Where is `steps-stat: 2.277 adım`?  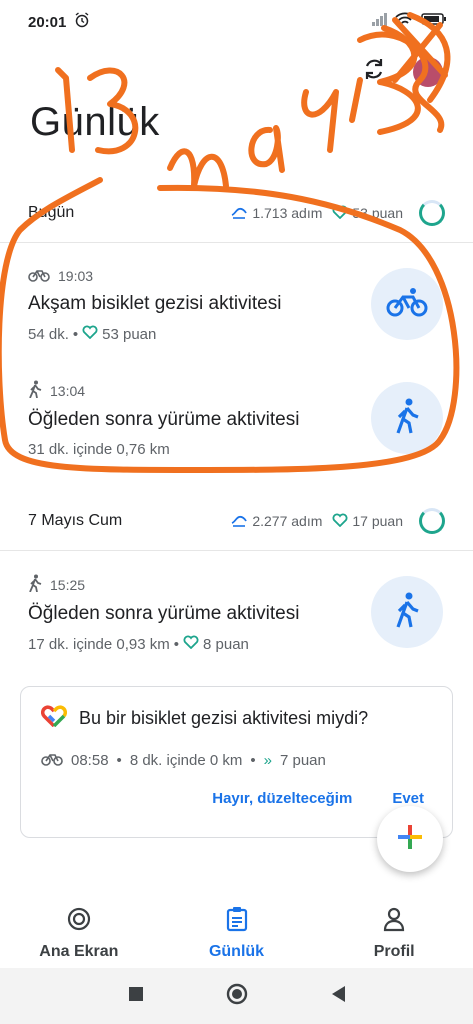
steps-stat: 2.277 adım is located at coordinates (276, 521).